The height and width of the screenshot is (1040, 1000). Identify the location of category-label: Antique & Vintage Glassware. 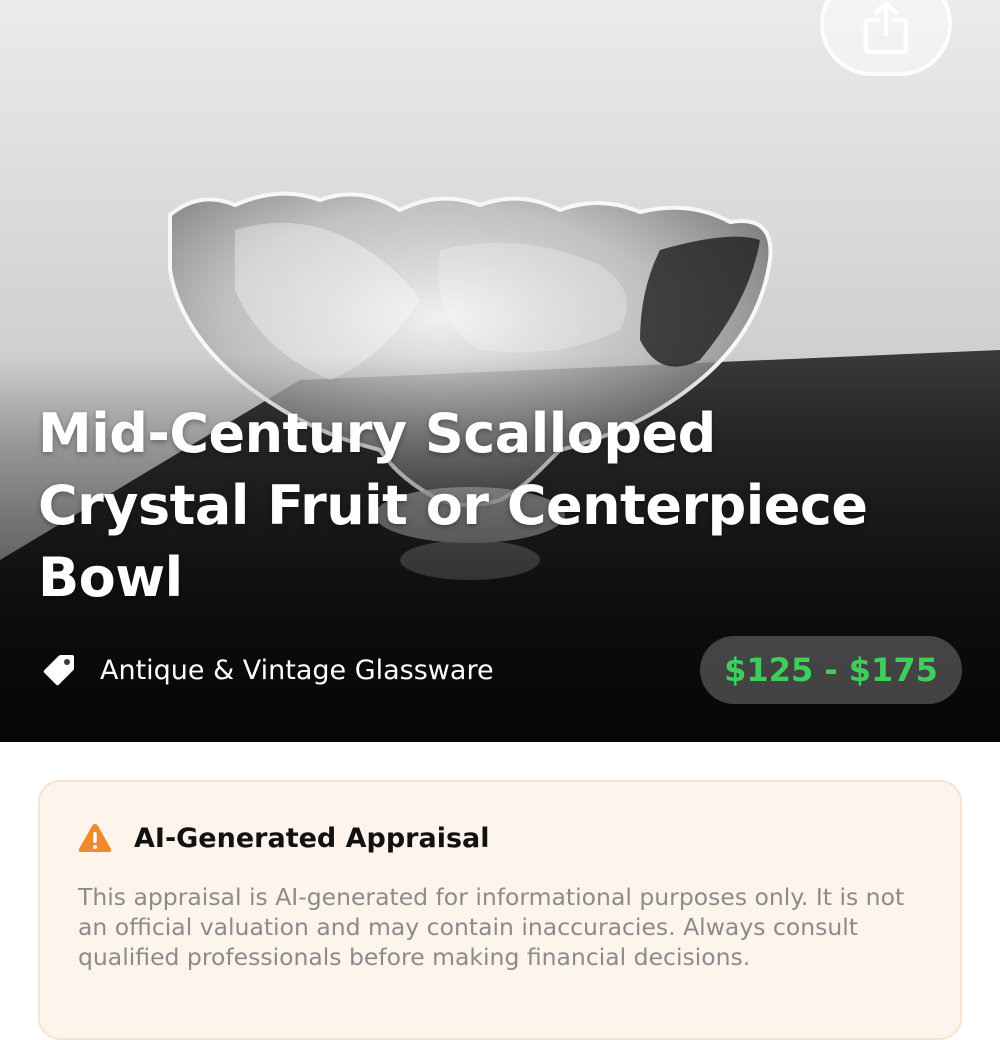
(297, 670).